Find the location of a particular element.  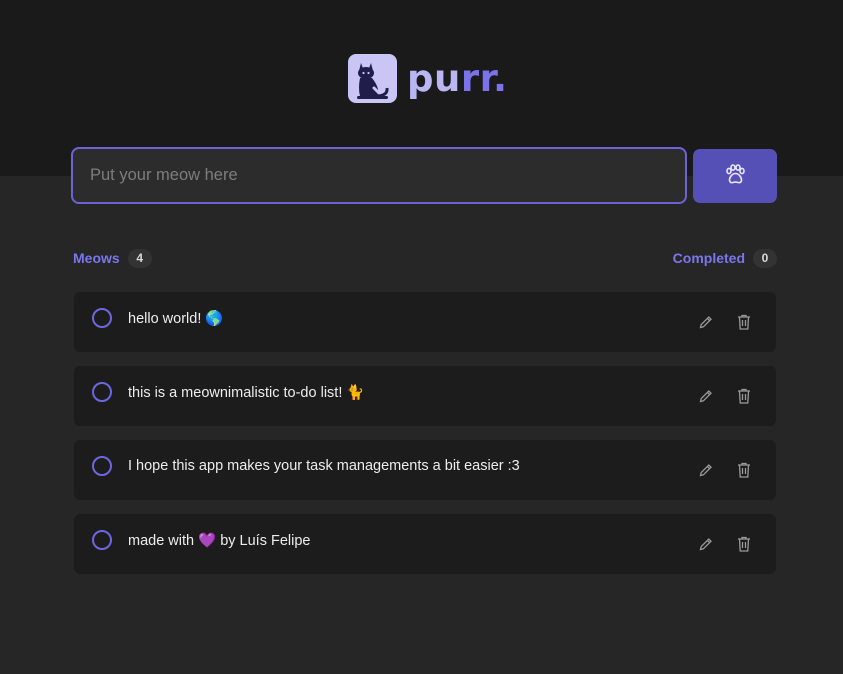

task-item: this is a meownimalistic to-do list! 🐈 is located at coordinates (425, 396).